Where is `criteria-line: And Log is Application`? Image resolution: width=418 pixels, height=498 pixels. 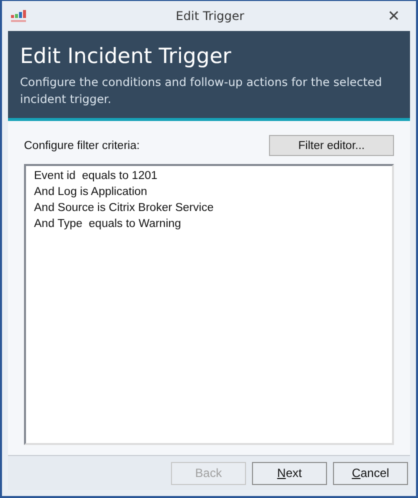 criteria-line: And Log is Application is located at coordinates (91, 192).